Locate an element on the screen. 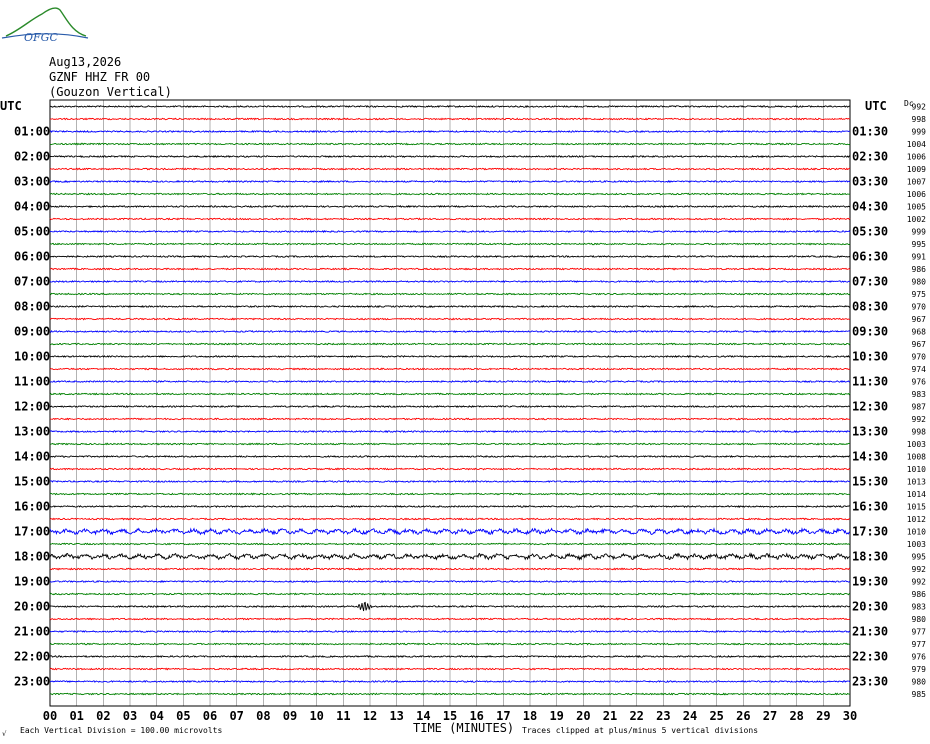 The image size is (930, 744). right-hour-label: 05:30 is located at coordinates (870, 232).